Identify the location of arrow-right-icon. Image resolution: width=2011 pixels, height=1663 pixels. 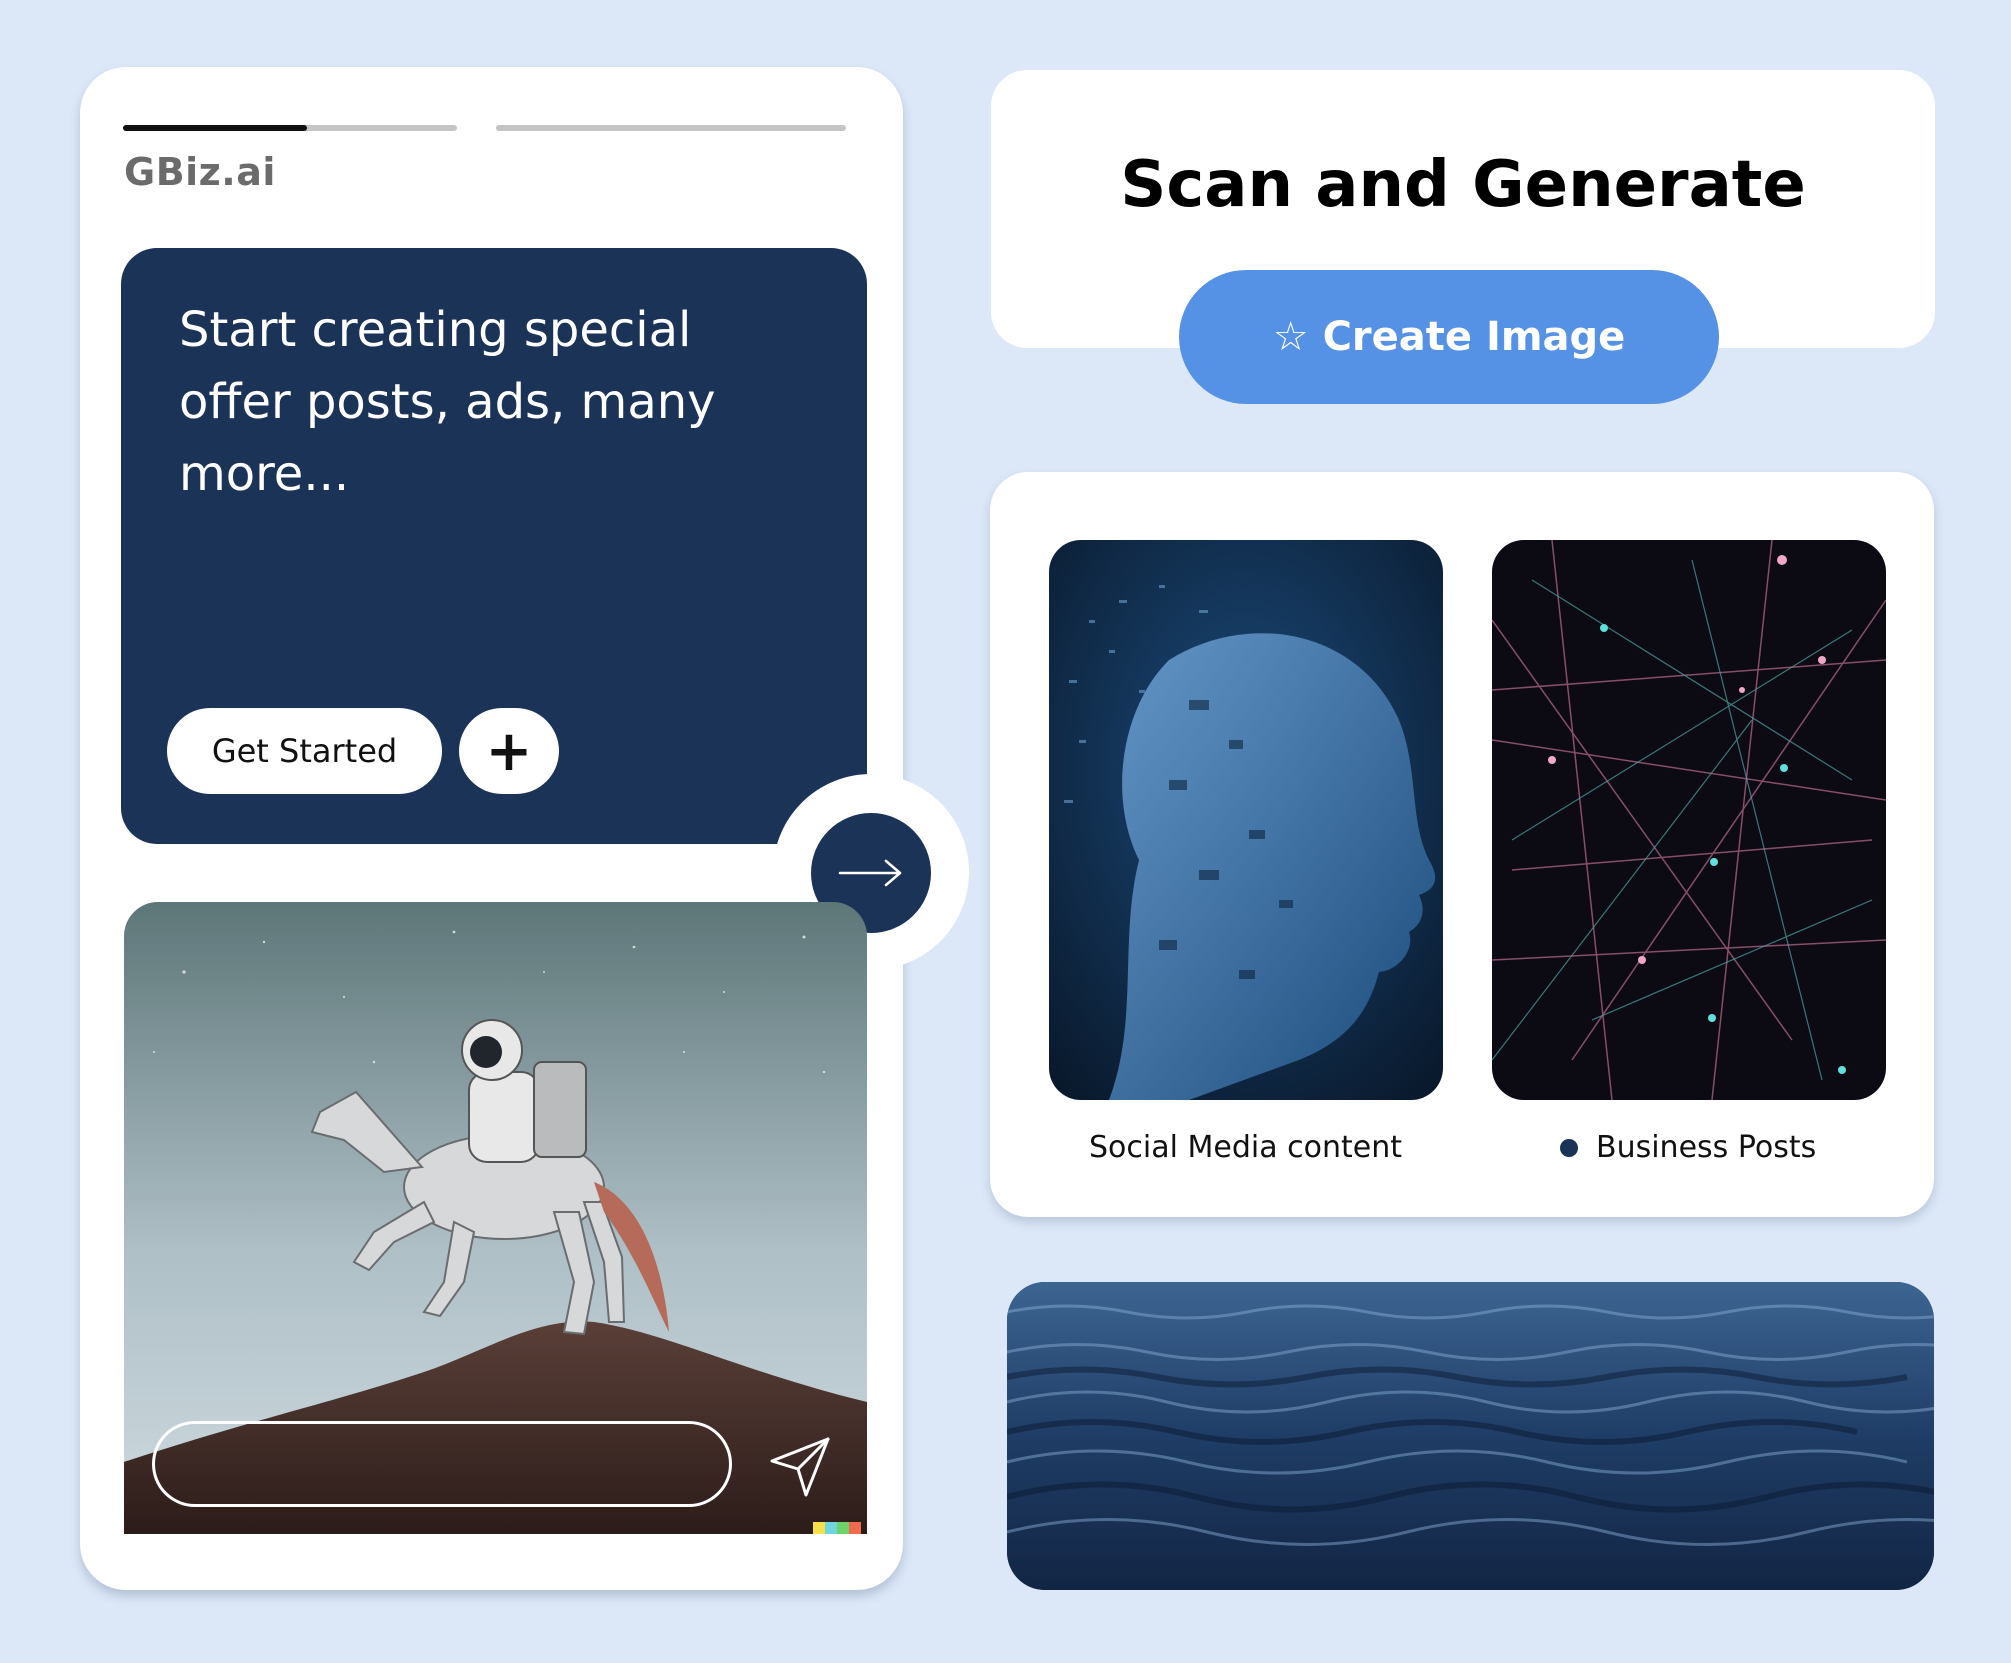
(870, 873).